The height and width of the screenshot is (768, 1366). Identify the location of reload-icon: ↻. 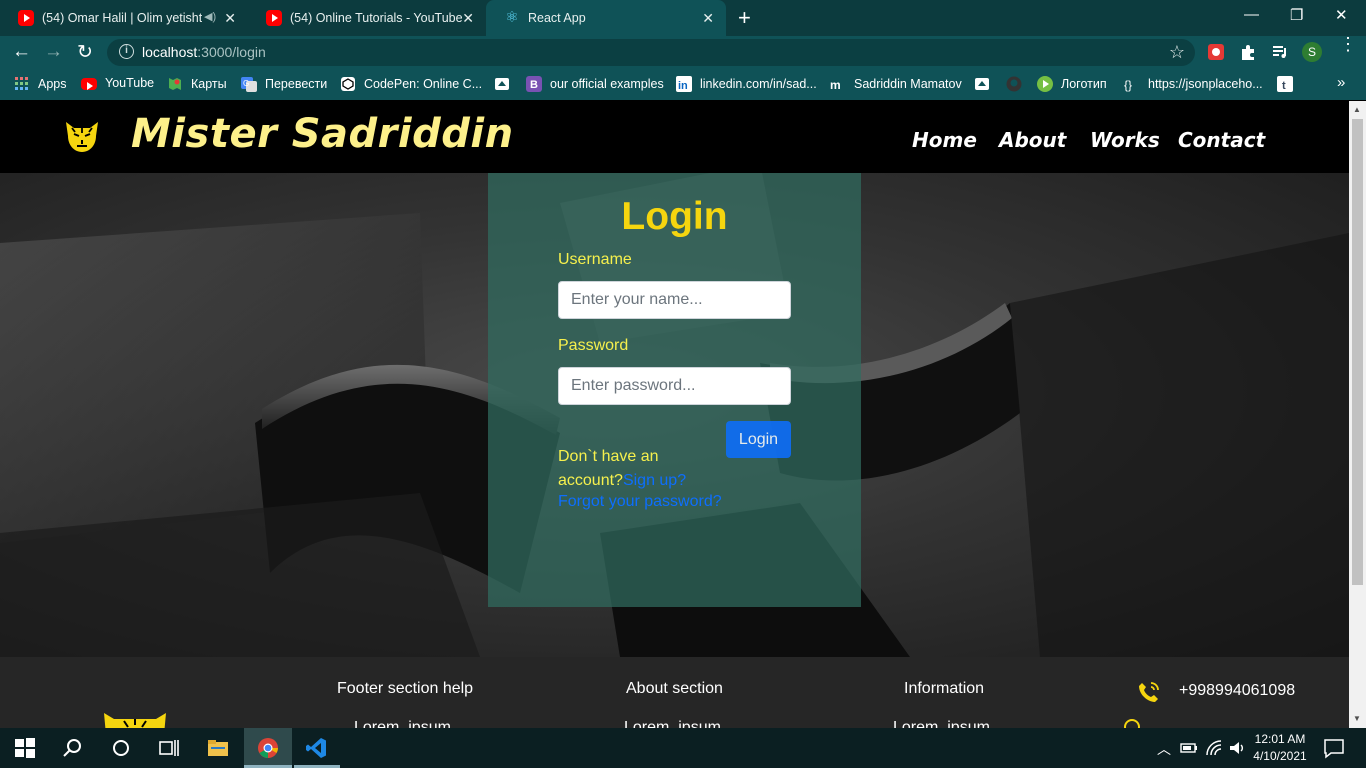
(85, 52).